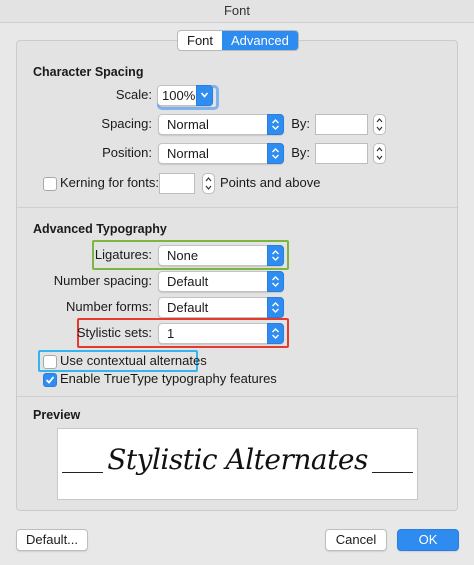 The height and width of the screenshot is (565, 474). I want to click on spacing-value: Normal, so click(188, 124).